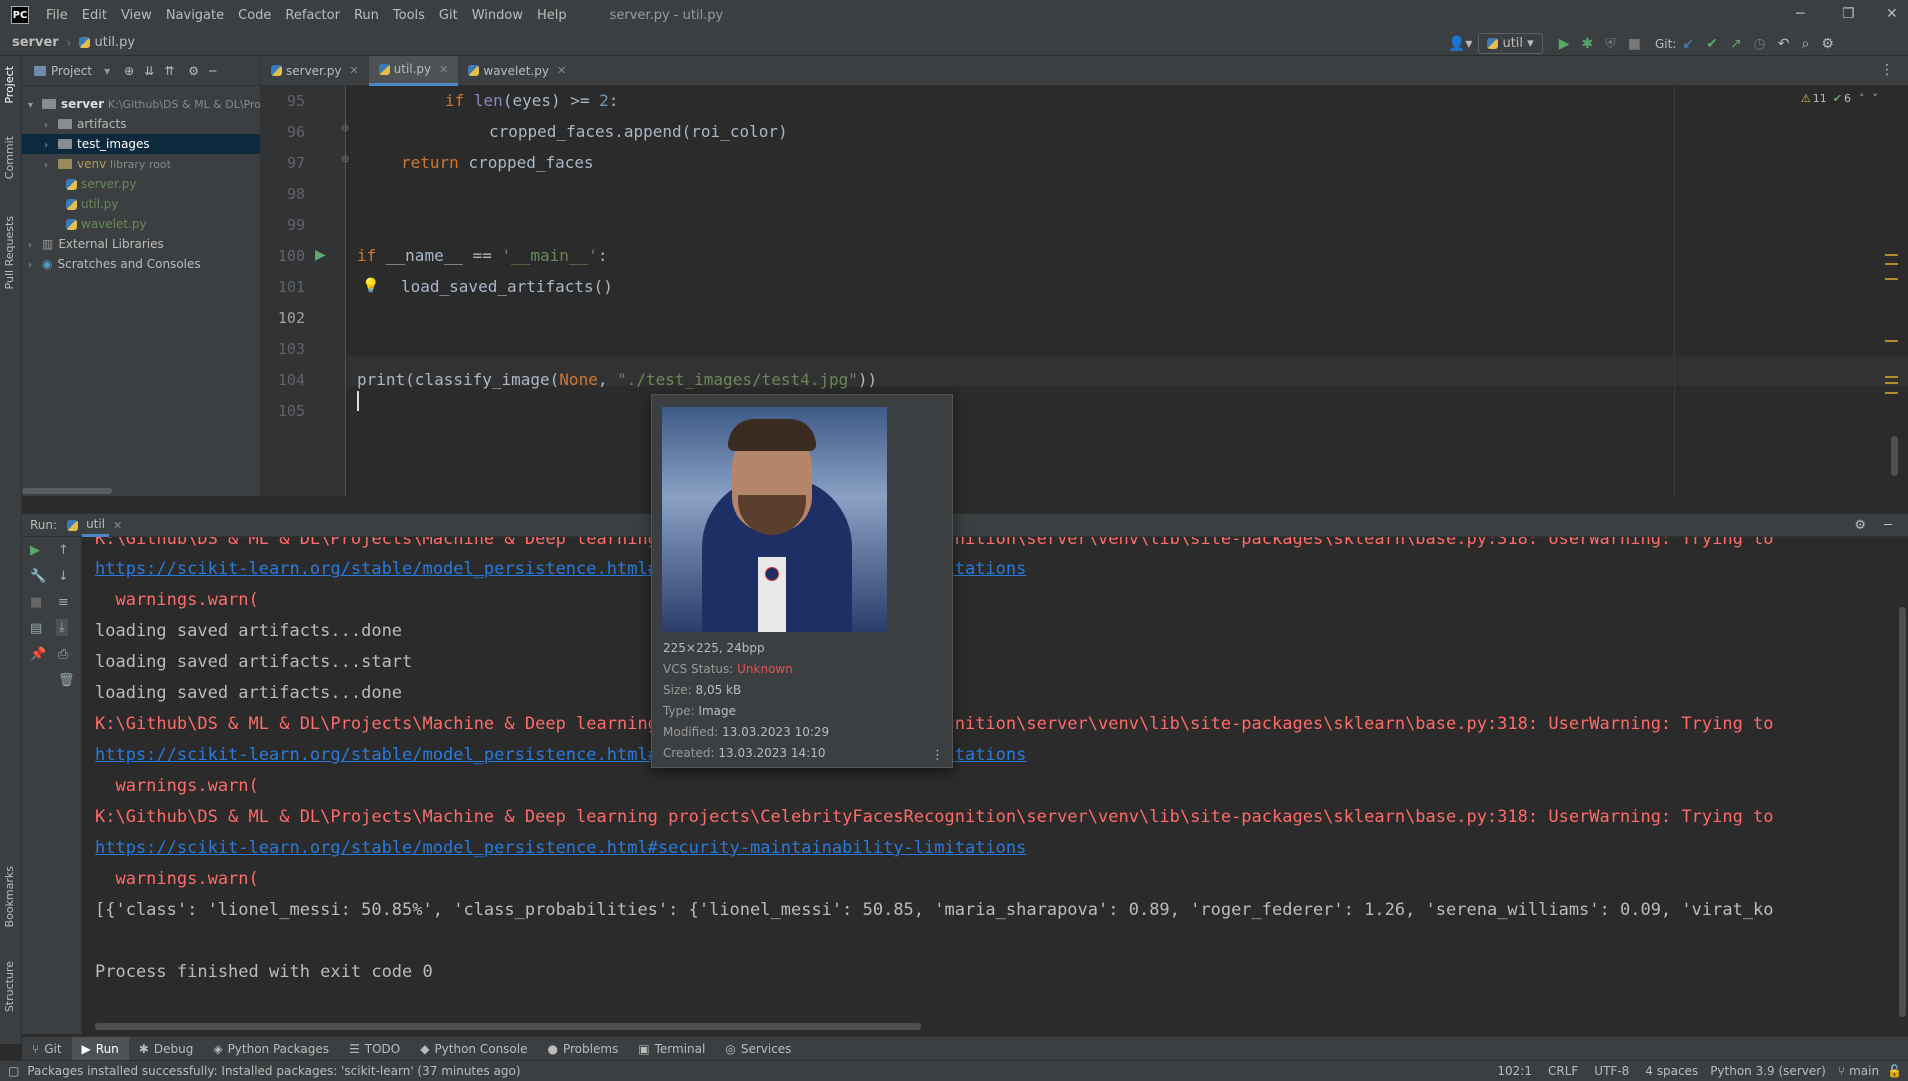 The image size is (1908, 1081). Describe the element at coordinates (169, 71) in the screenshot. I see `collapse-all-icon: ⇈` at that location.